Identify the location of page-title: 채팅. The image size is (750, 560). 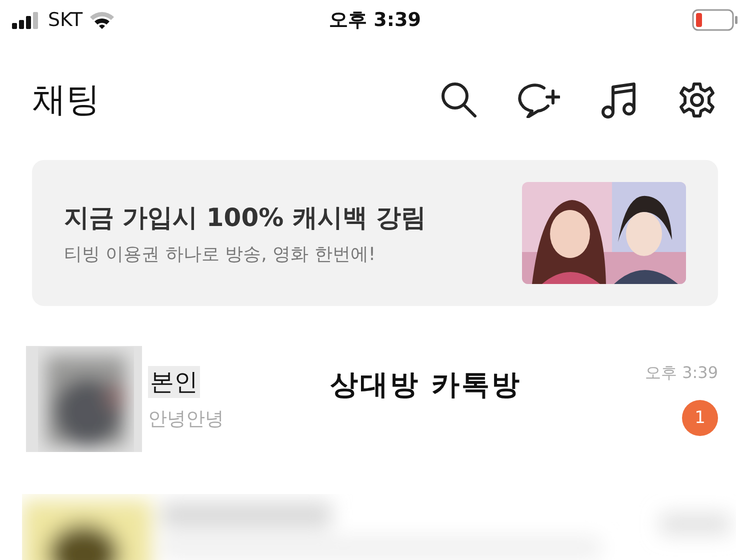
(66, 100).